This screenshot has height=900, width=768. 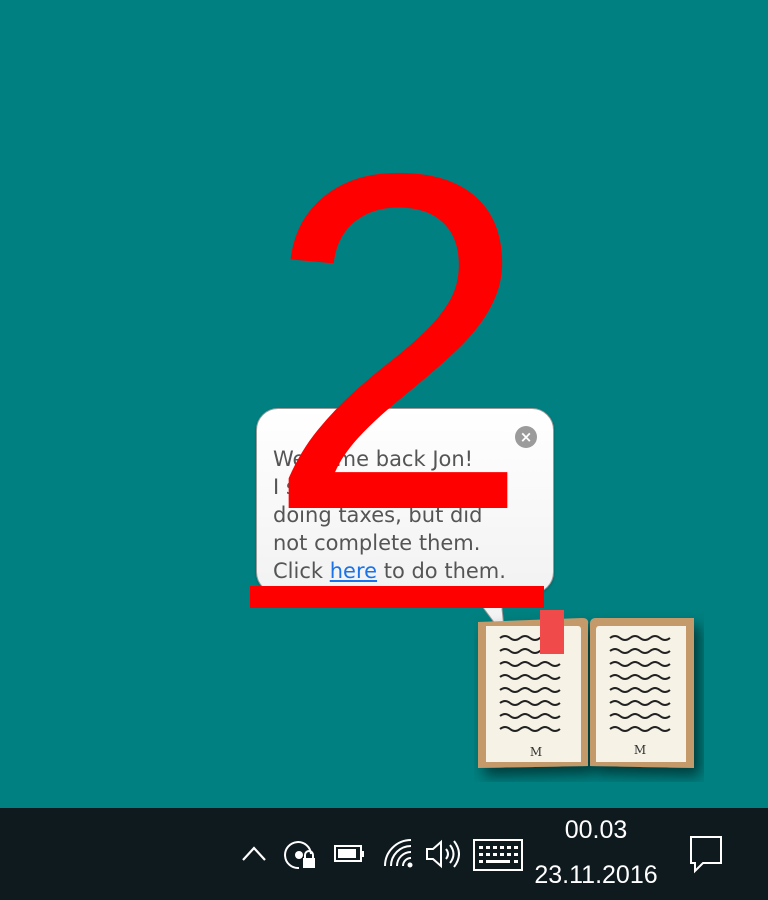 What do you see at coordinates (498, 855) in the screenshot?
I see `keyboard-icon` at bounding box center [498, 855].